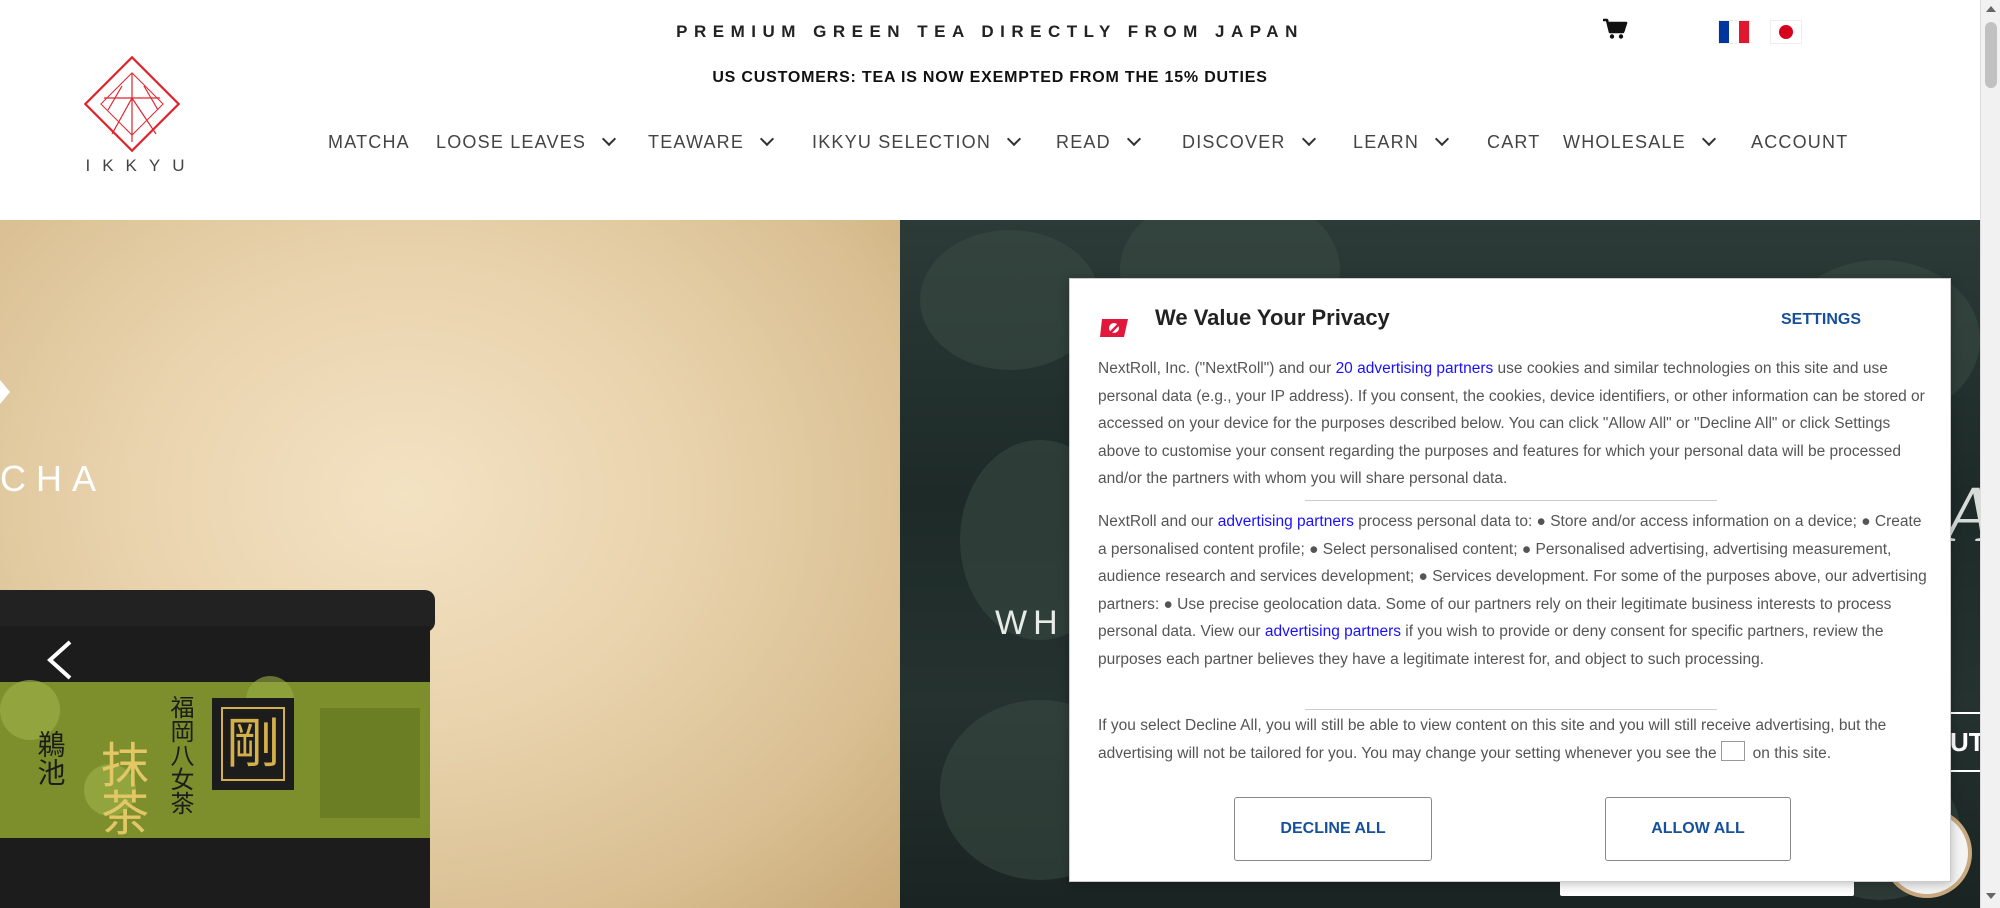  Describe the element at coordinates (1792, 753) in the screenshot. I see `text: on this site.` at that location.